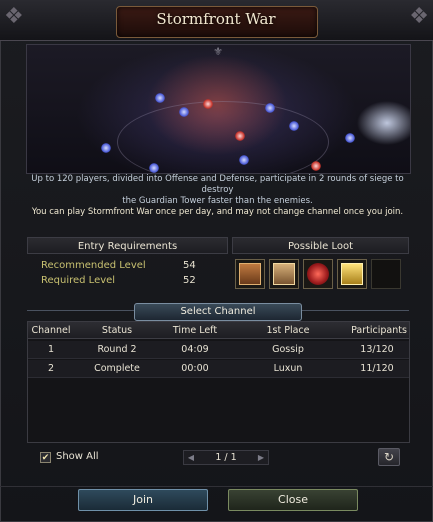 The width and height of the screenshot is (433, 522). I want to click on channel-first-place: Luxun, so click(288, 368).